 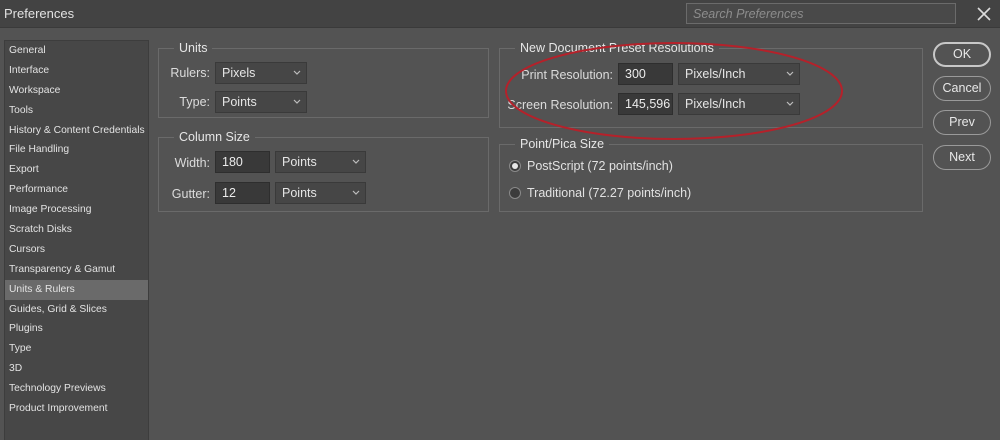 What do you see at coordinates (560, 105) in the screenshot?
I see `screen-resolution-label: Screen Resolution:` at bounding box center [560, 105].